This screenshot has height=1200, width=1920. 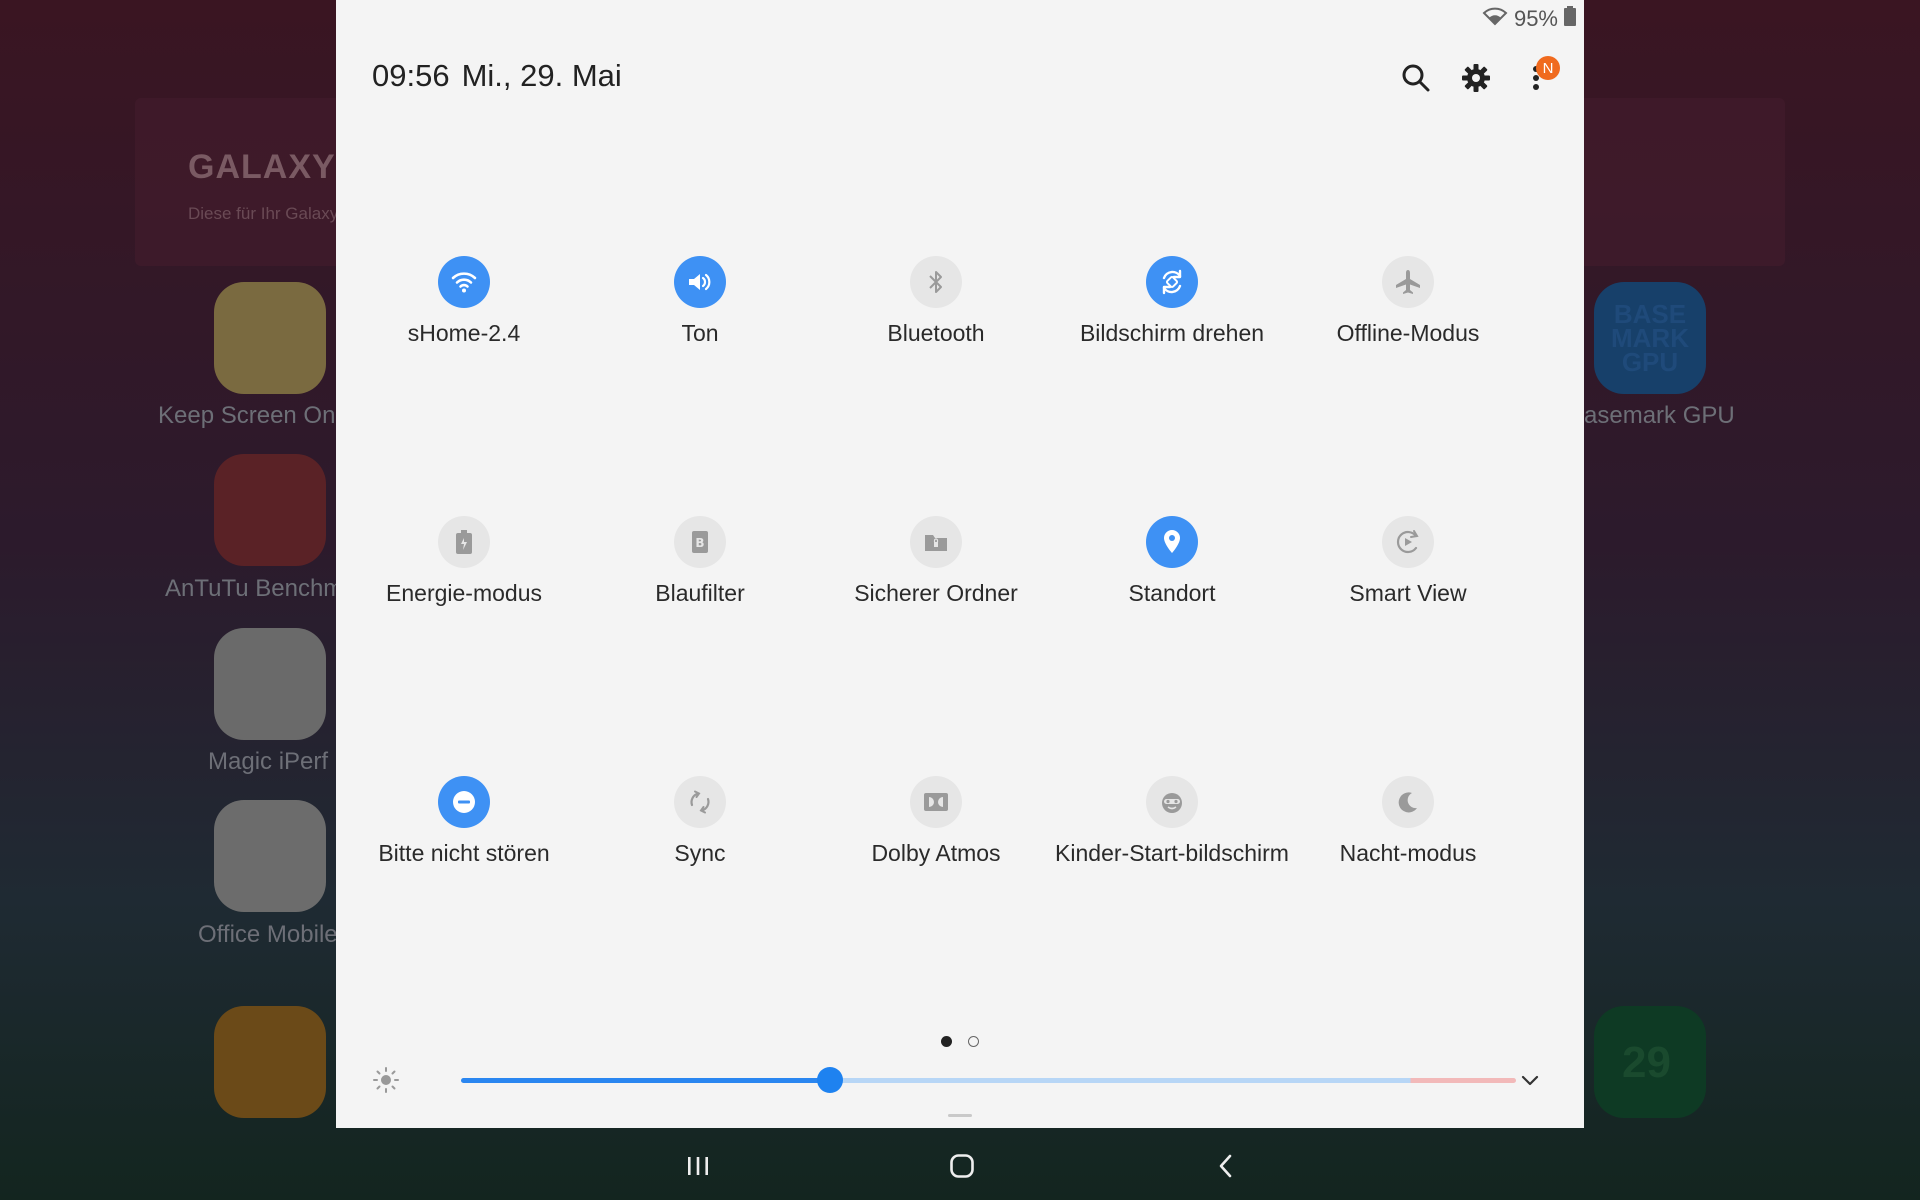 I want to click on tile-label: sHome-2.4, so click(x=464, y=333).